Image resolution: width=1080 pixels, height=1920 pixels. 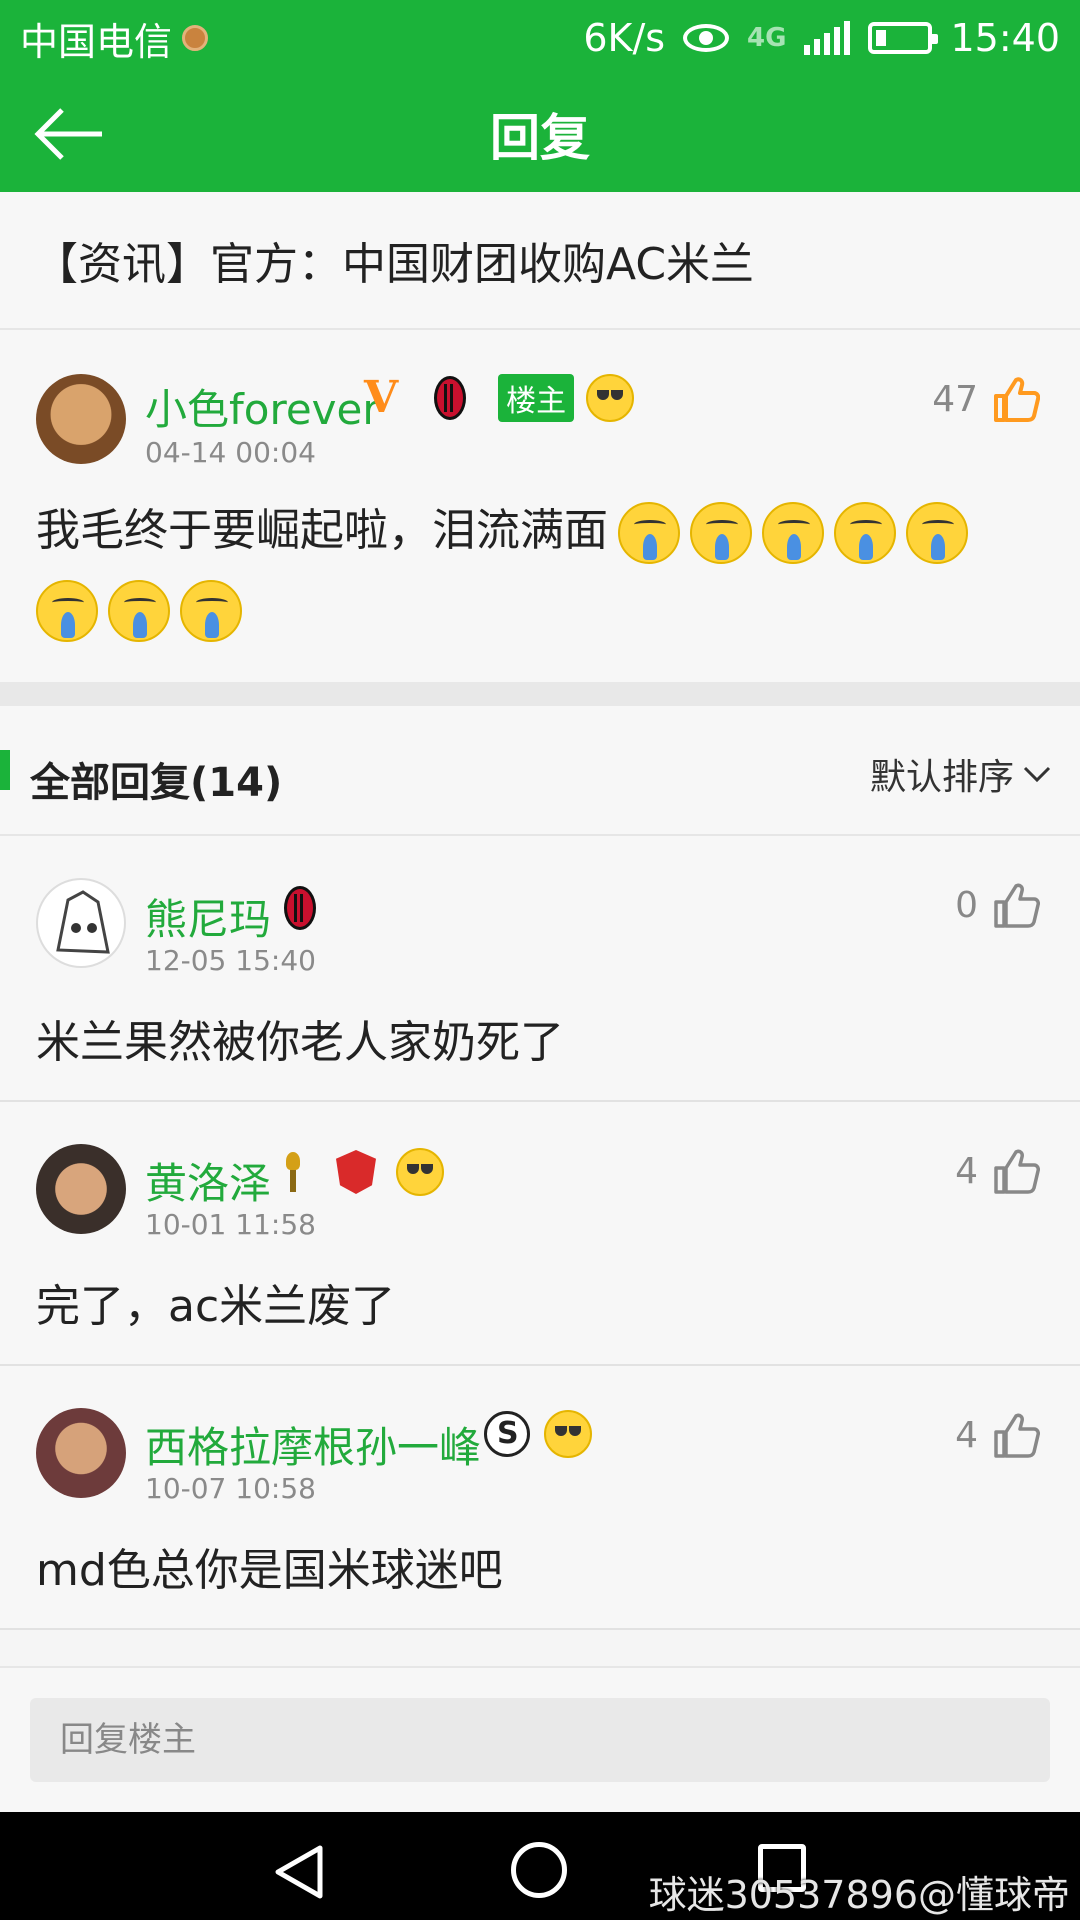 I want to click on username: 熊尼玛, so click(x=208, y=916).